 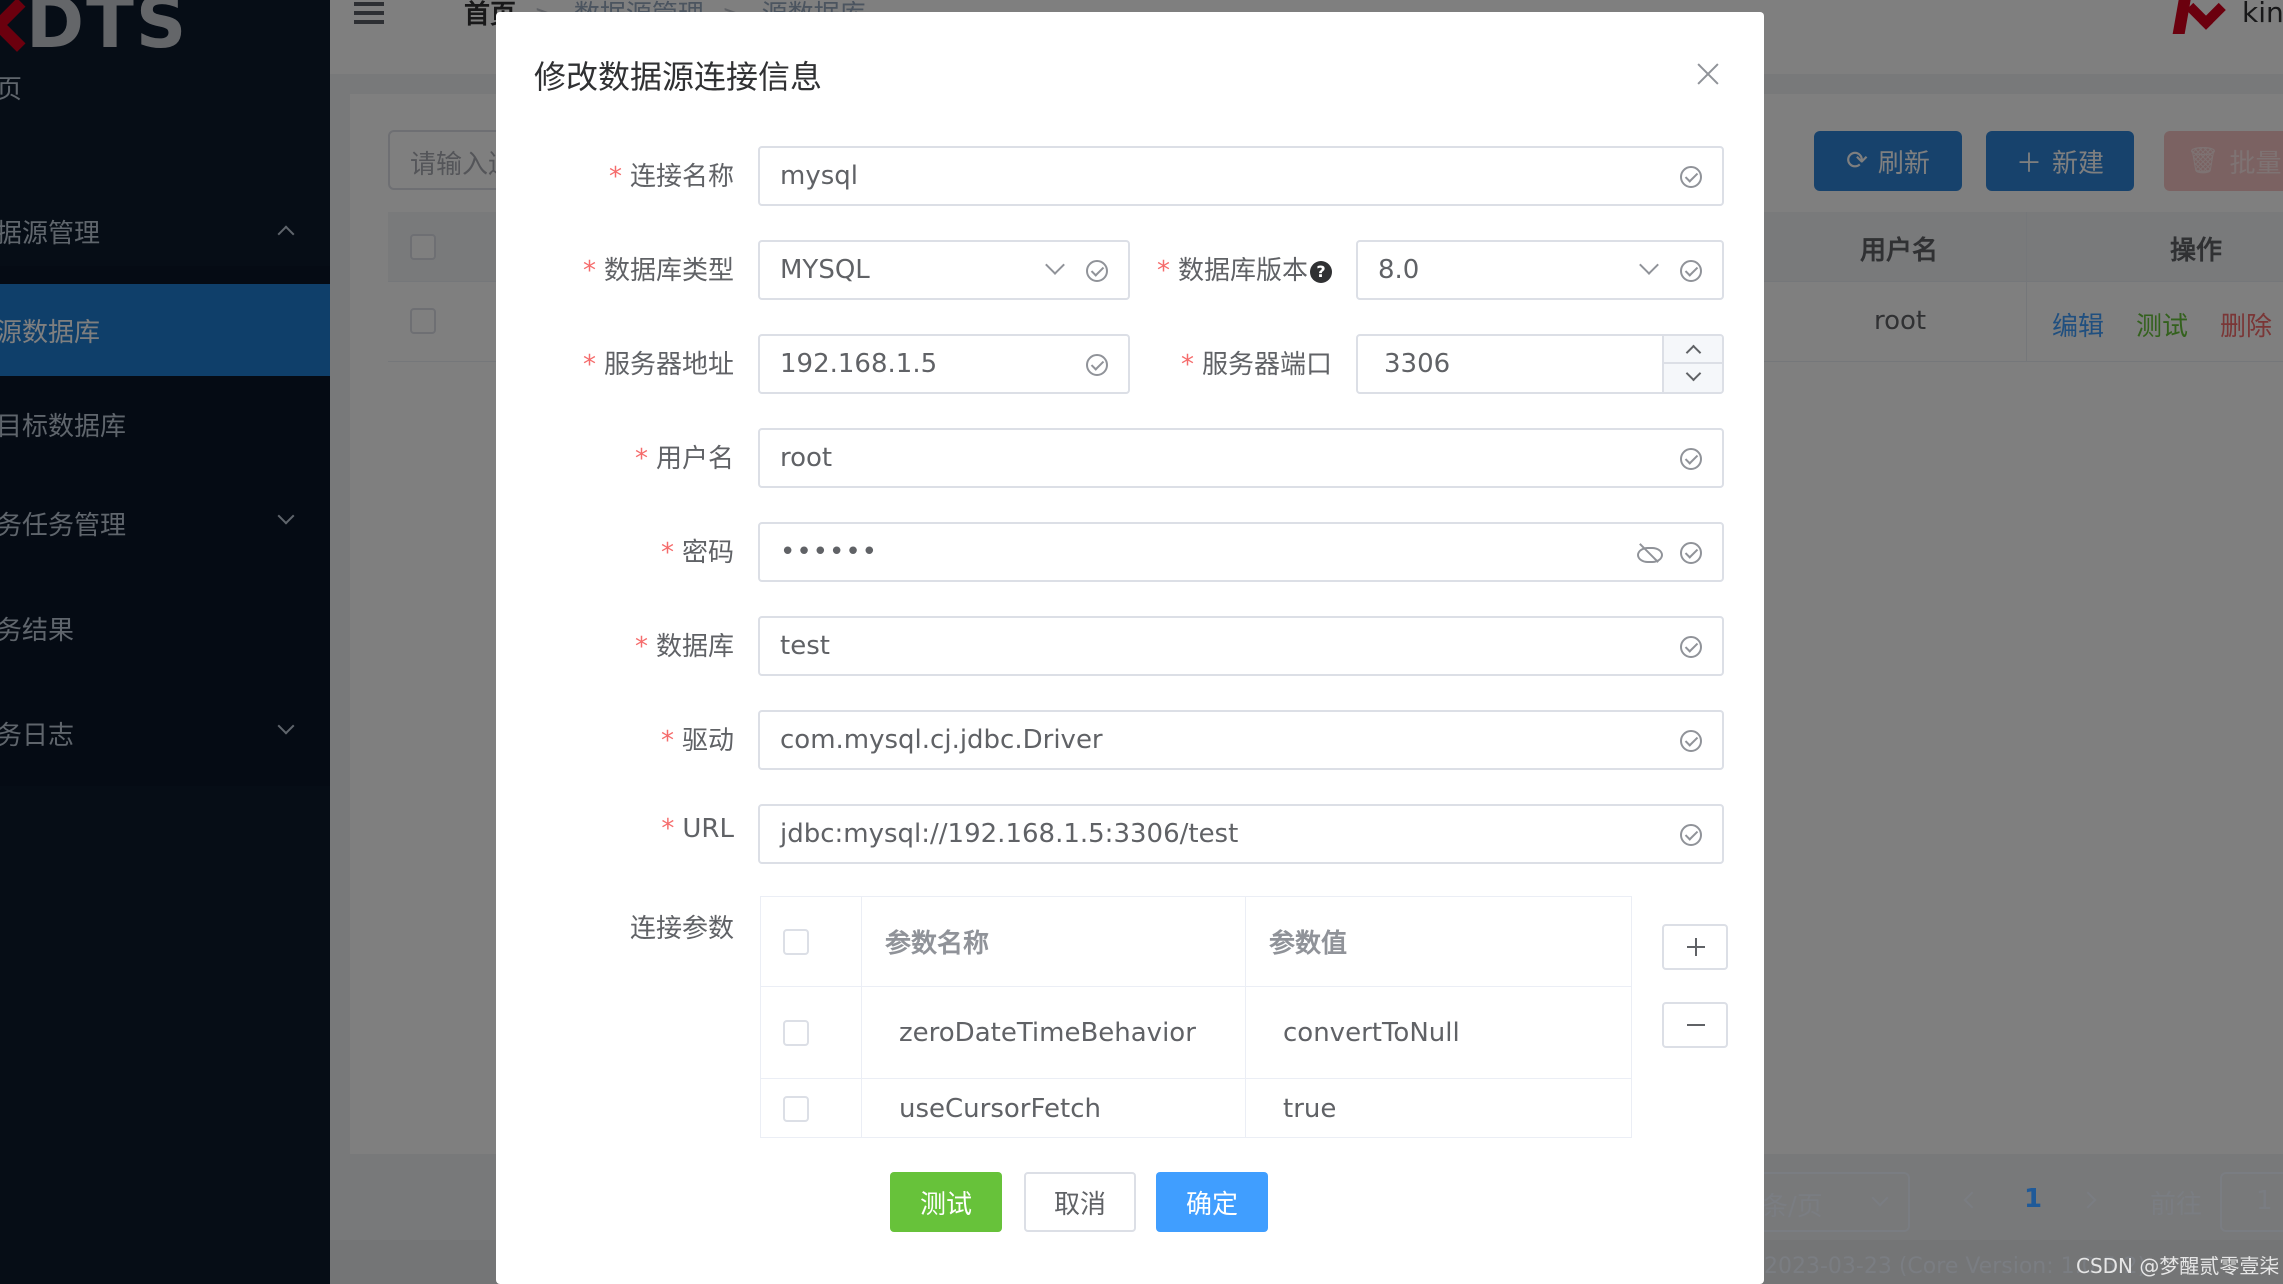 I want to click on username-input: root, so click(x=1241, y=458).